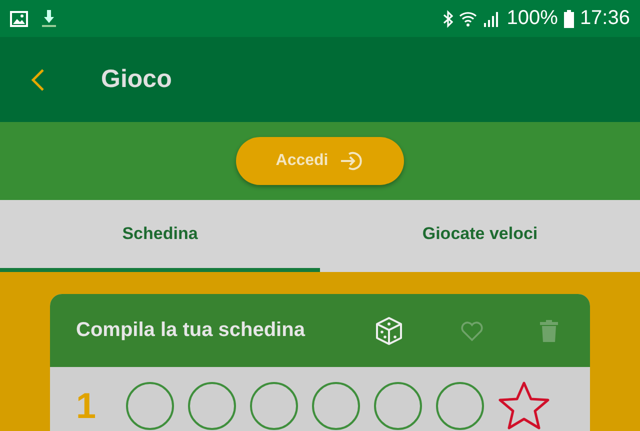  Describe the element at coordinates (160, 236) in the screenshot. I see `tab: Schedina` at that location.